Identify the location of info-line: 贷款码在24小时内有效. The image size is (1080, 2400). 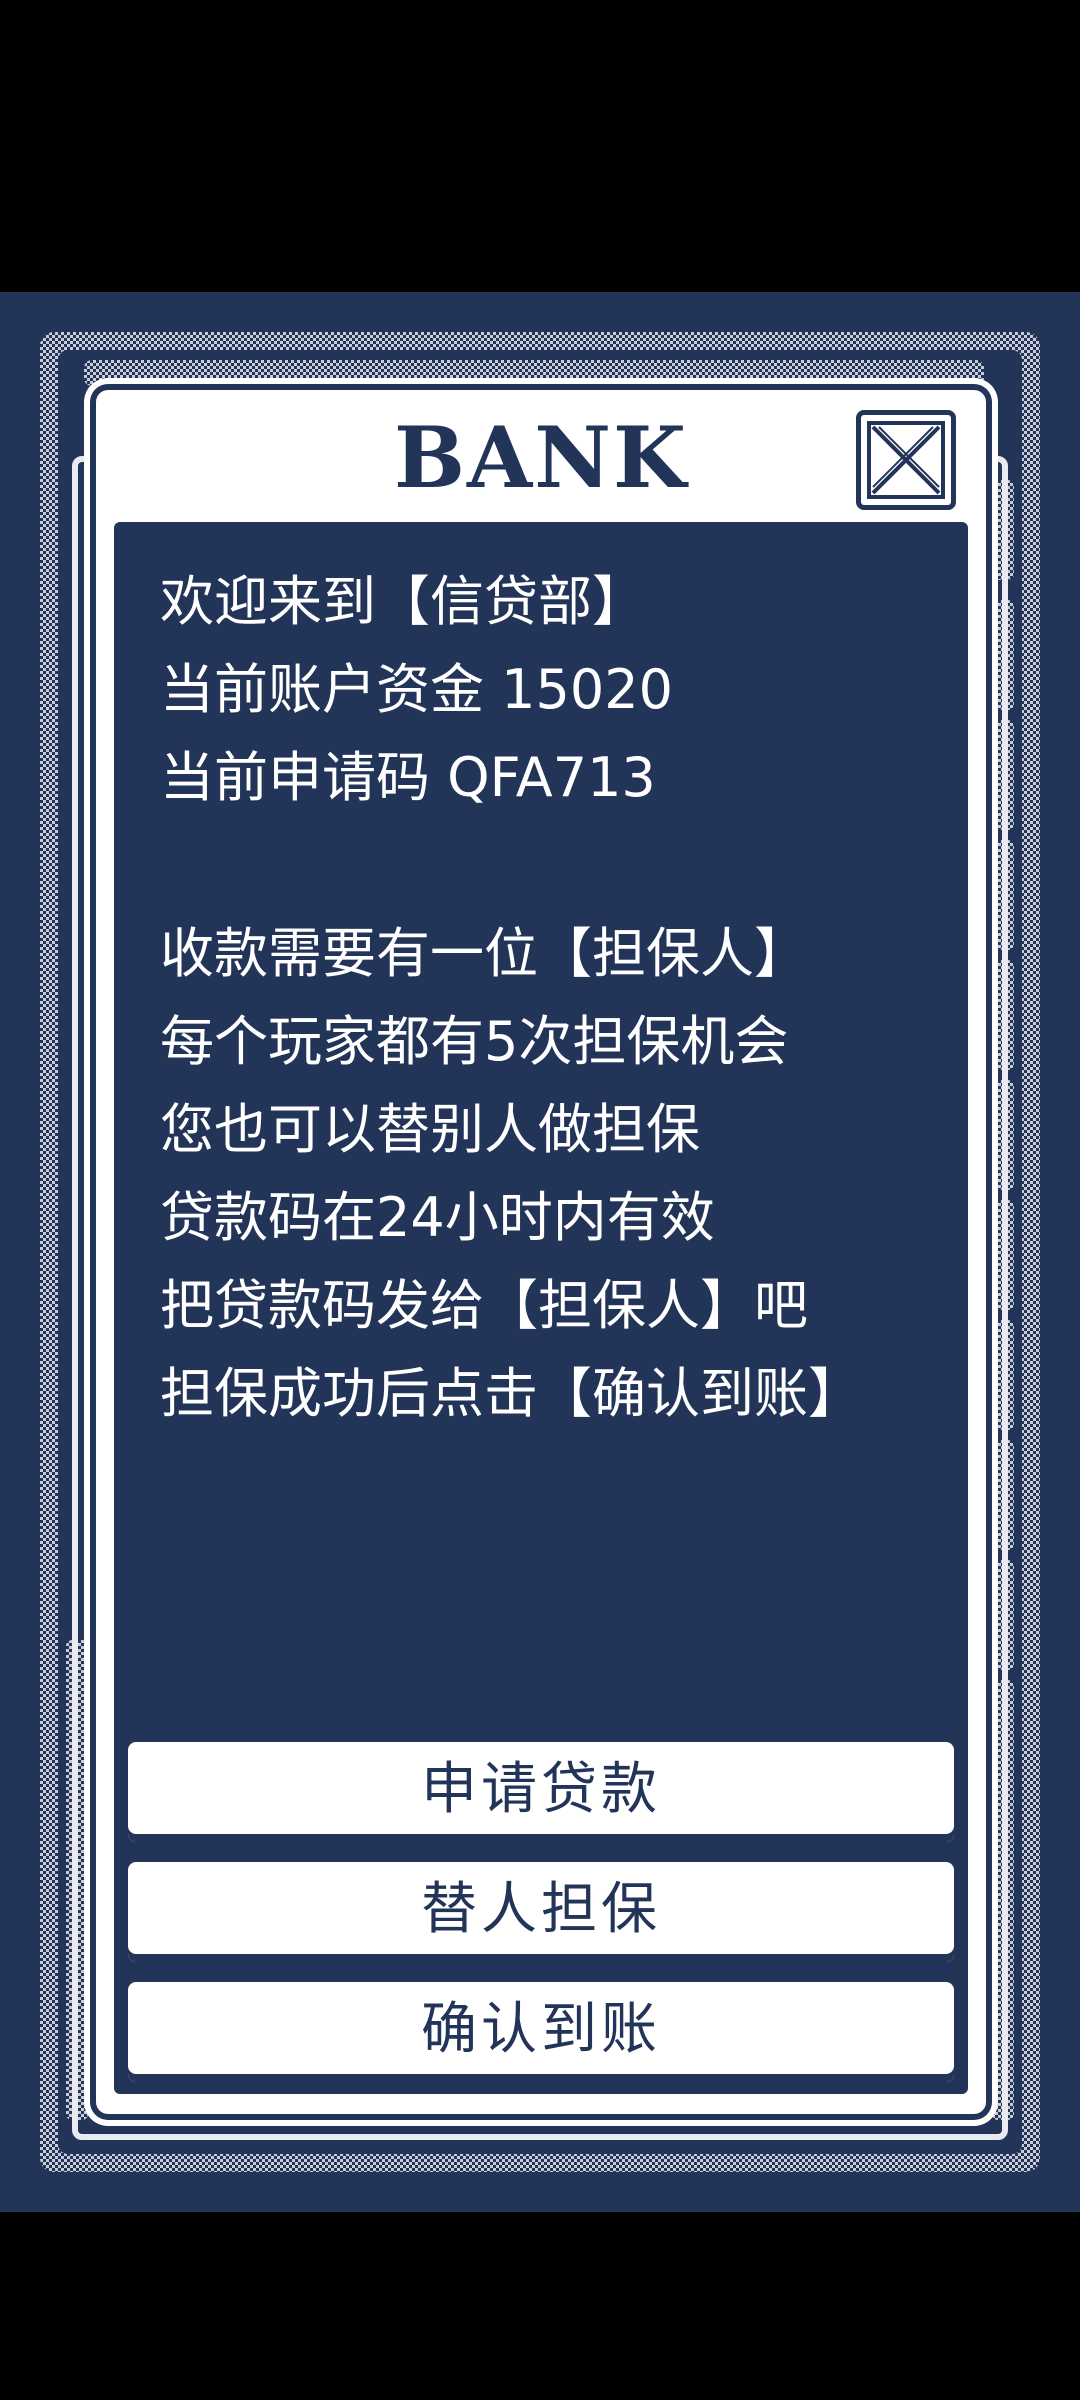
(437, 1217).